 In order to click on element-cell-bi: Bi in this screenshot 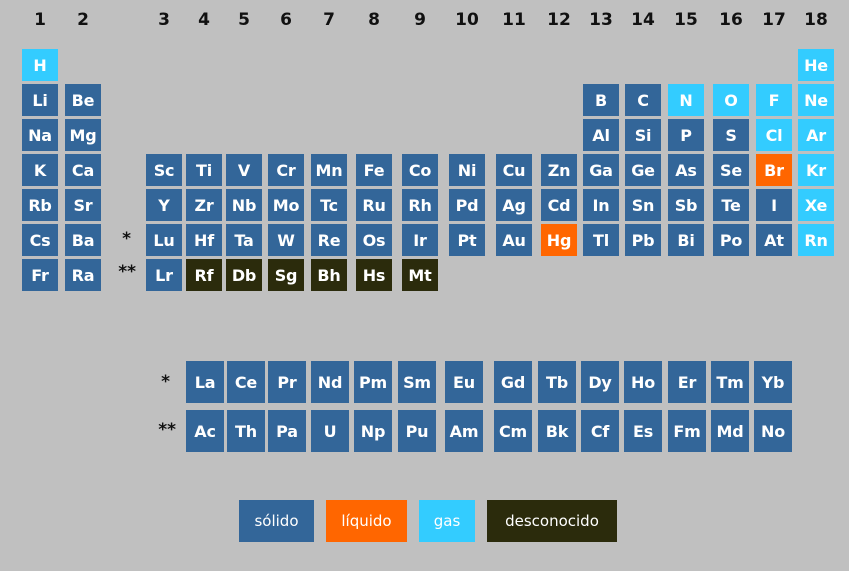, I will do `click(686, 240)`.